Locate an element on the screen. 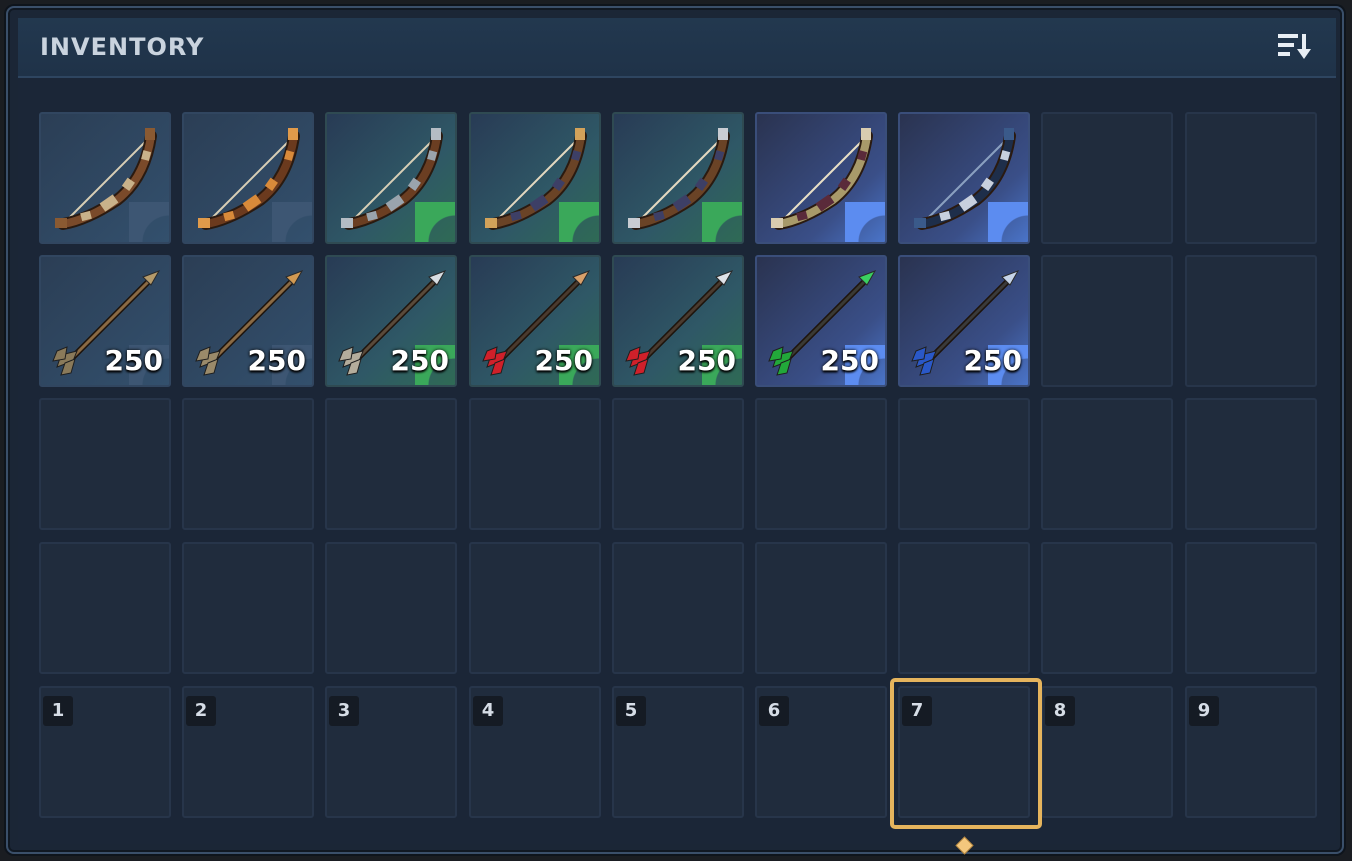  hotbar-key-label: 2 is located at coordinates (201, 711).